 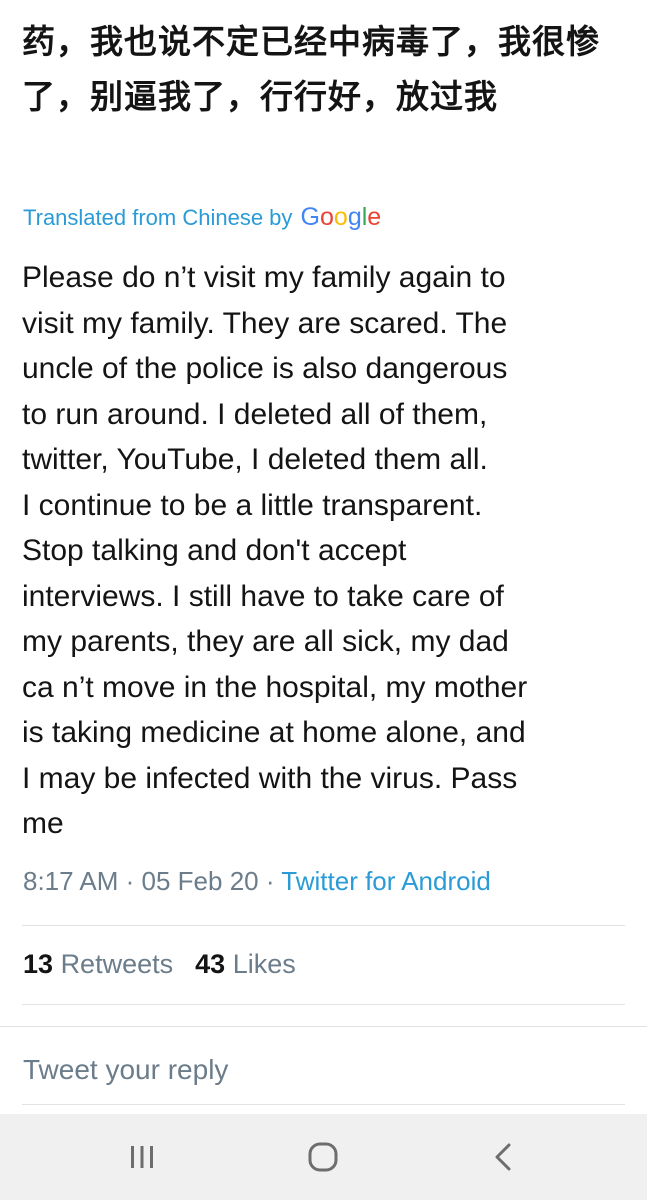 I want to click on retweets-label: Retweets, so click(x=117, y=964).